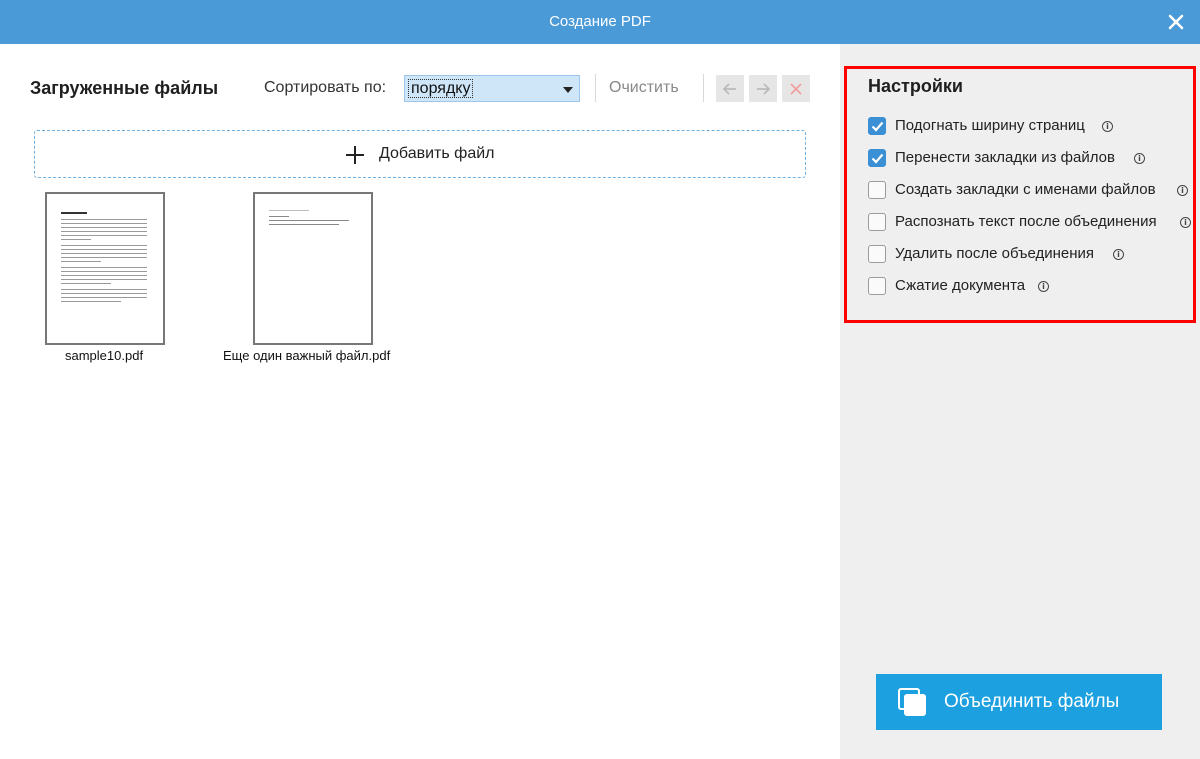  Describe the element at coordinates (913, 703) in the screenshot. I see `merge-icon` at that location.